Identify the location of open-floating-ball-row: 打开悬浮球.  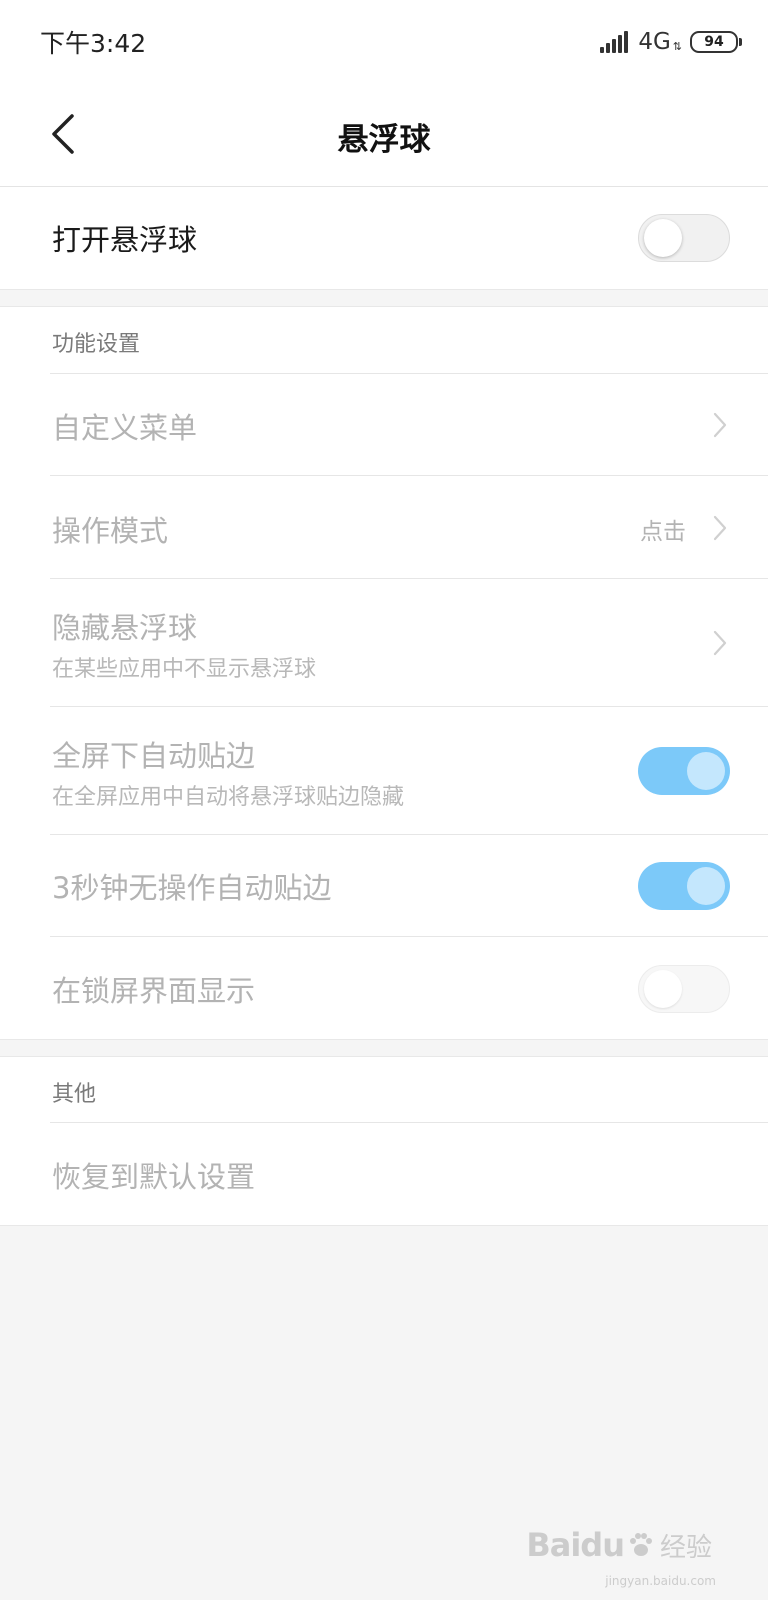
(384, 238).